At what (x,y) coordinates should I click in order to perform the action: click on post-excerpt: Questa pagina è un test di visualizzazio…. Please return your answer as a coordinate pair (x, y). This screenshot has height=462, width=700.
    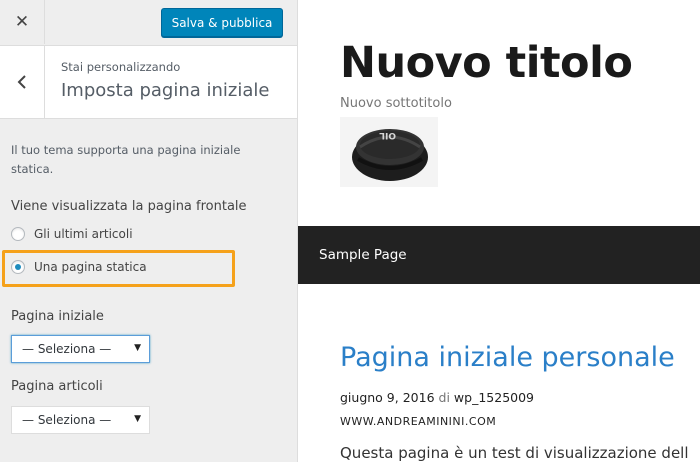
    Looking at the image, I should click on (514, 453).